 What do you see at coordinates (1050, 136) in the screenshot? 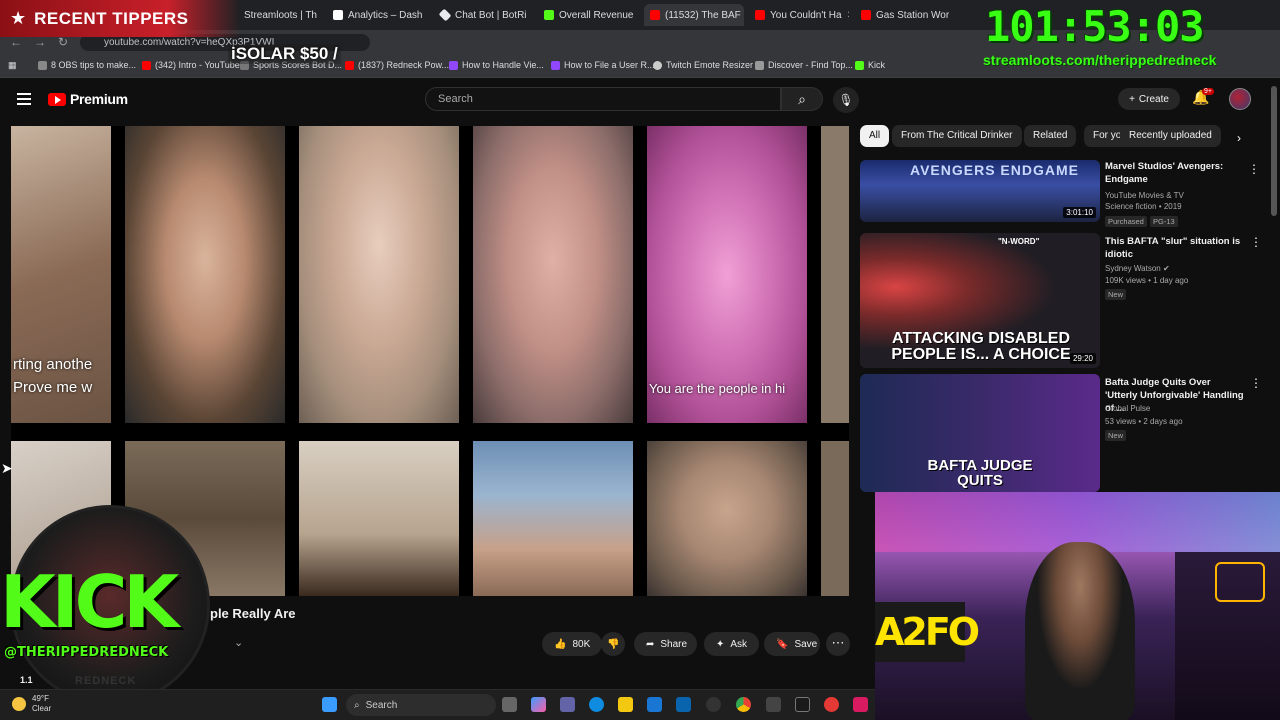
I see `chip-related: Related` at bounding box center [1050, 136].